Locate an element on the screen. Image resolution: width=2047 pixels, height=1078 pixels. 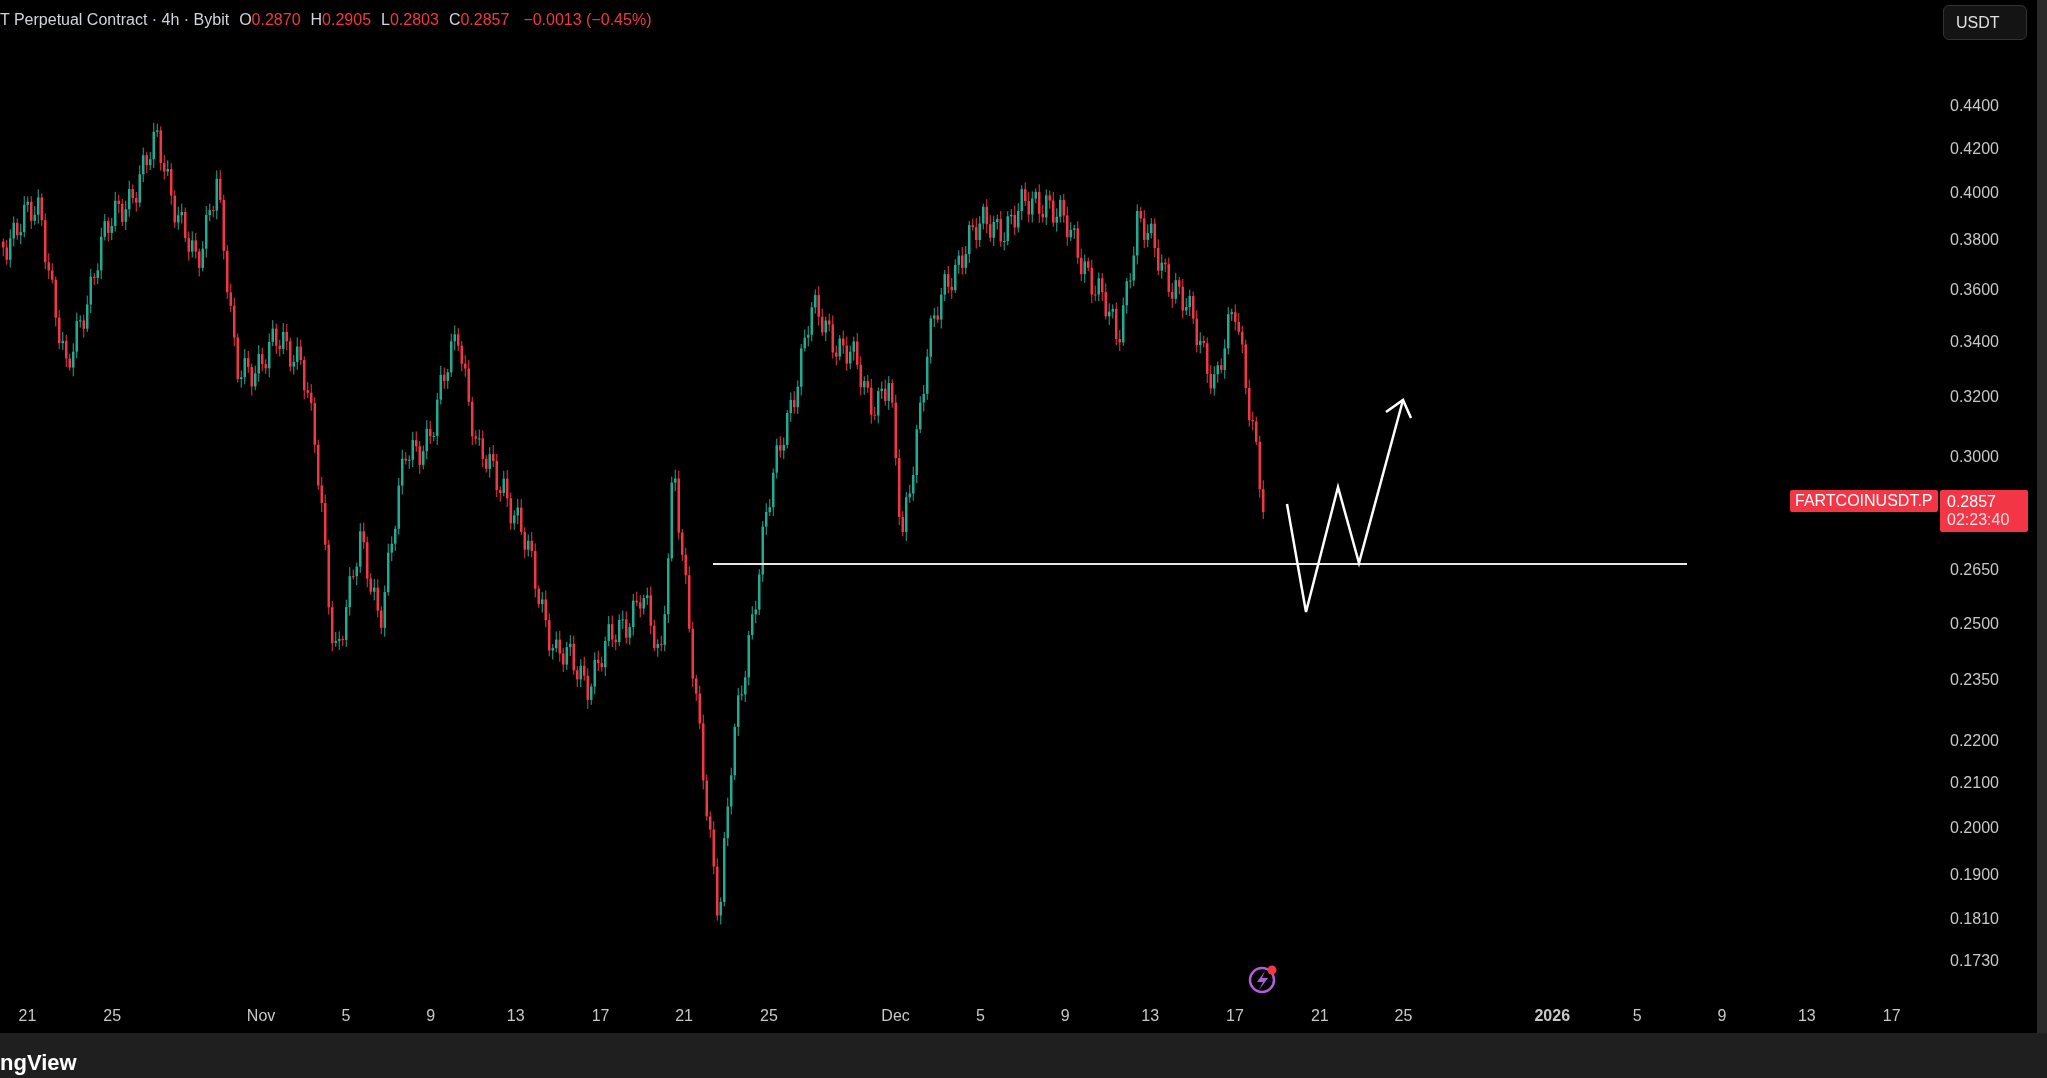
price-label: 0.1810 is located at coordinates (1974, 918).